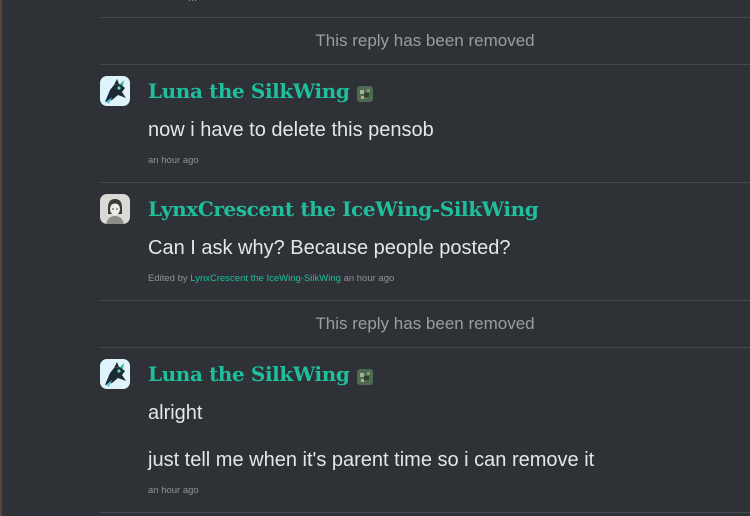 This screenshot has width=750, height=516. Describe the element at coordinates (1, 258) in the screenshot. I see `left-edge-border` at that location.